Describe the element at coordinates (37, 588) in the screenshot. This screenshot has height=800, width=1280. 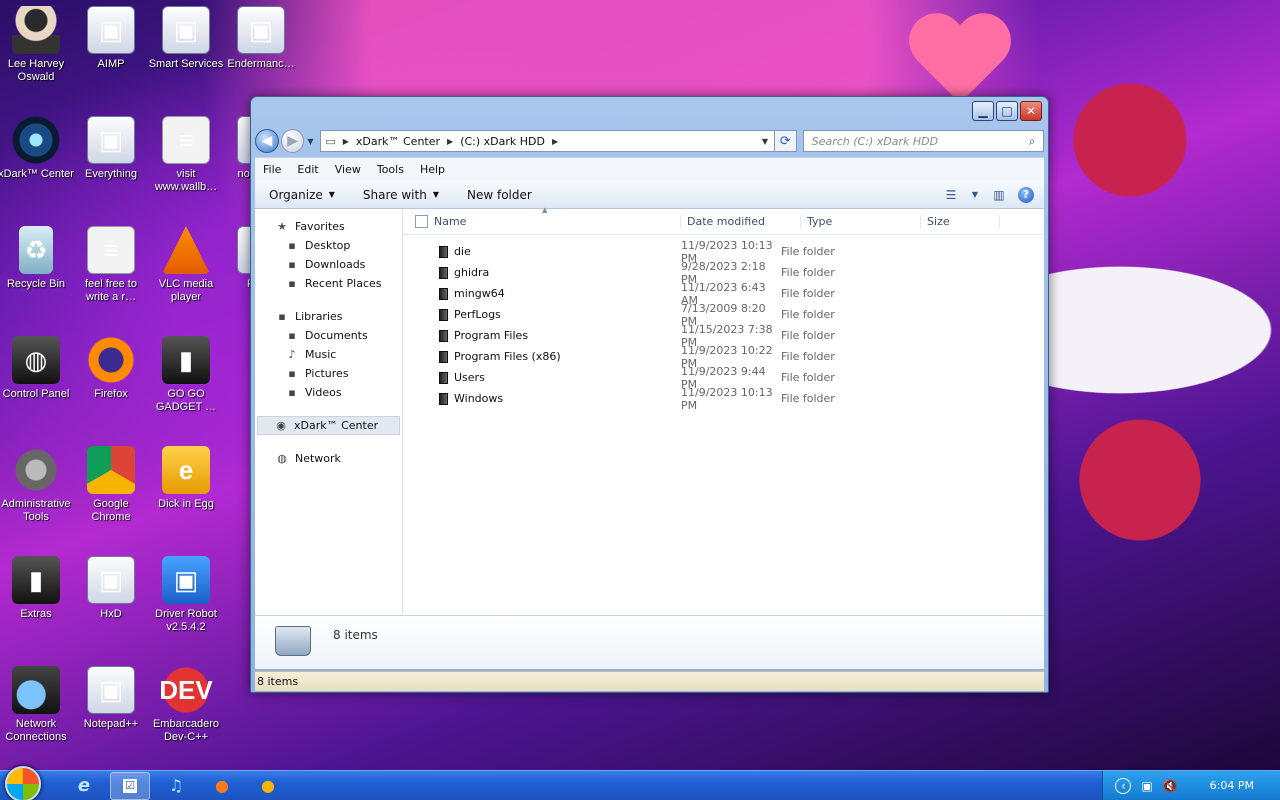
I see `desktop-icon-extras: ▮ Extras` at that location.